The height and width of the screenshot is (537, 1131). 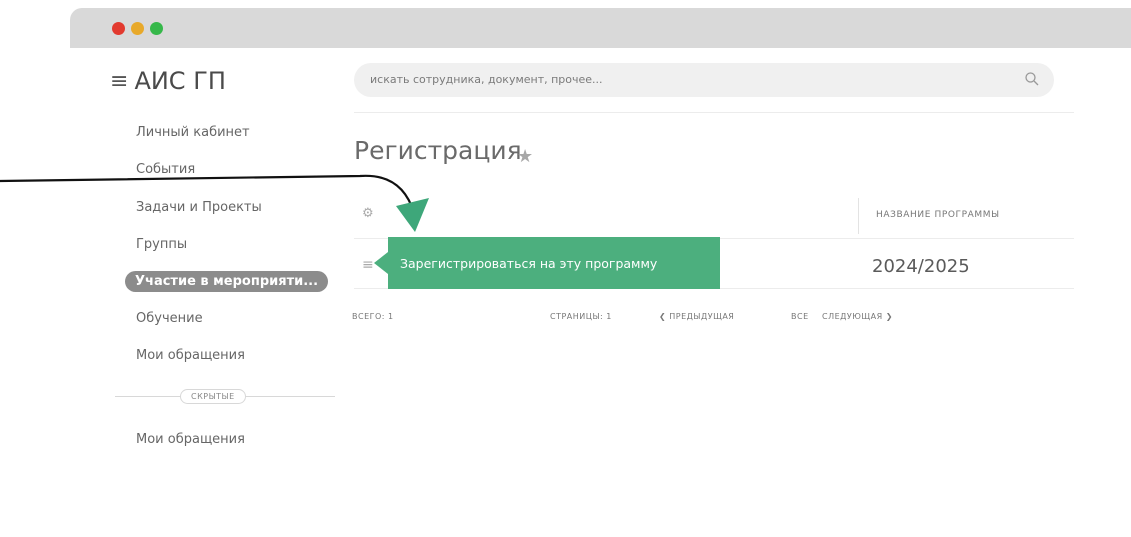 What do you see at coordinates (714, 112) in the screenshot?
I see `header-divider` at bounding box center [714, 112].